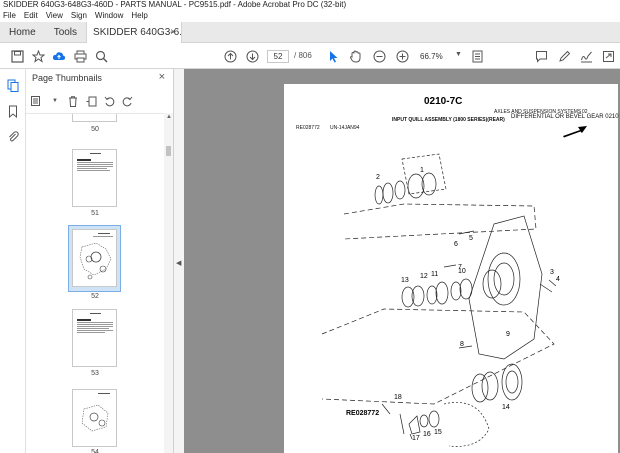  What do you see at coordinates (169, 117) in the screenshot?
I see `scroll-up-icon: ▲` at bounding box center [169, 117].